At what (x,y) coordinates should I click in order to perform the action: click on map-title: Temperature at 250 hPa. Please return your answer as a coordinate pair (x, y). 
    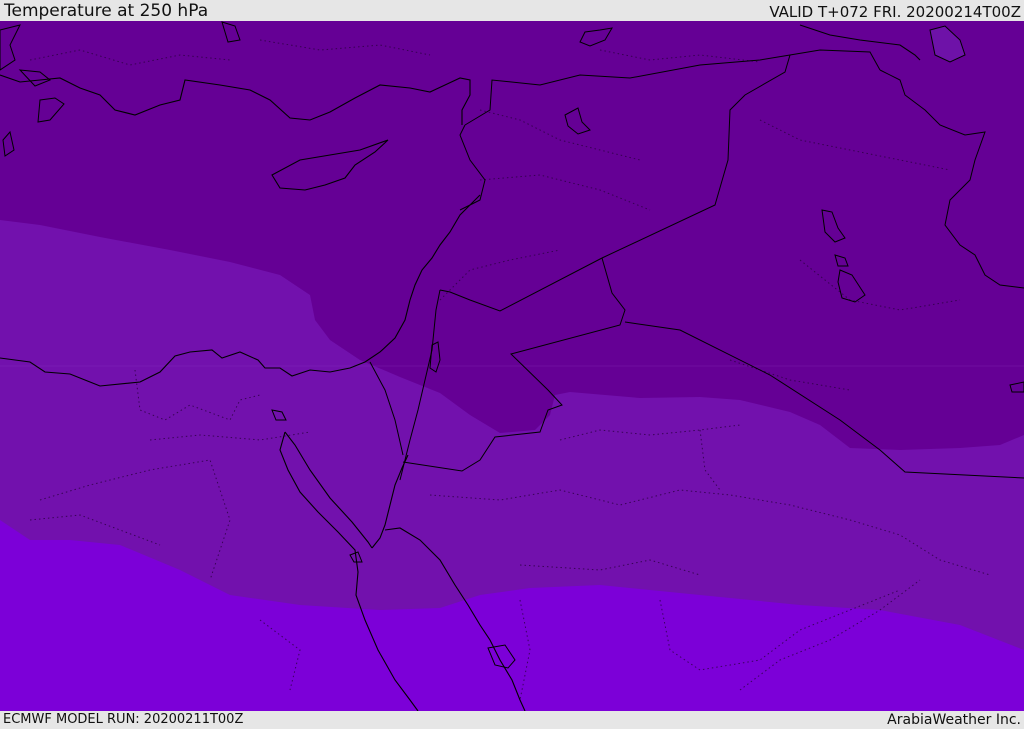
    Looking at the image, I should click on (106, 11).